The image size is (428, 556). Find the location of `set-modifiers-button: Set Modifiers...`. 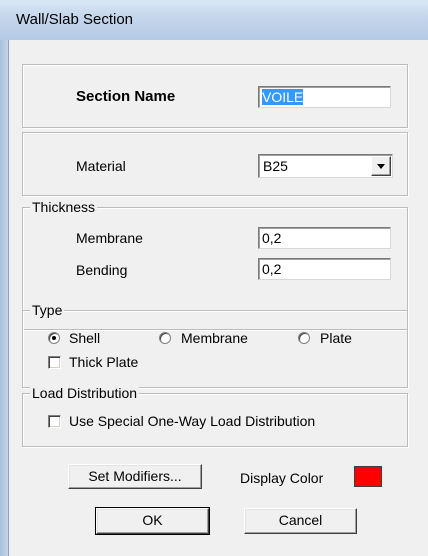

set-modifiers-button: Set Modifiers... is located at coordinates (135, 476).